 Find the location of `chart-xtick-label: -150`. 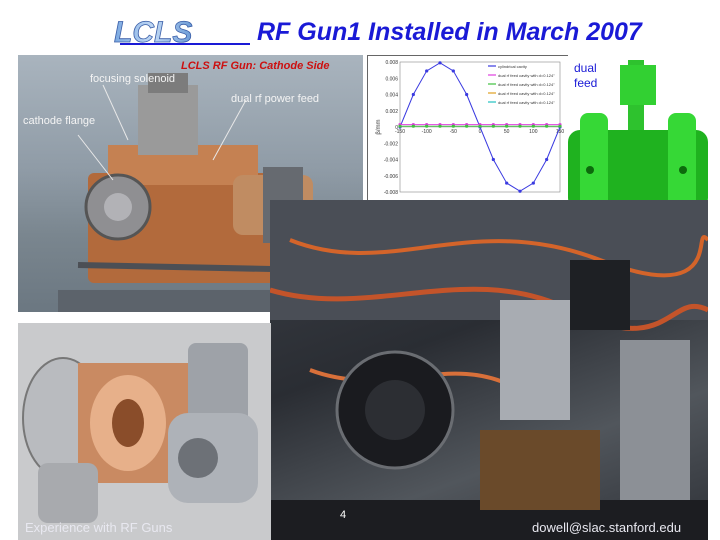

chart-xtick-label: -150 is located at coordinates (400, 132).